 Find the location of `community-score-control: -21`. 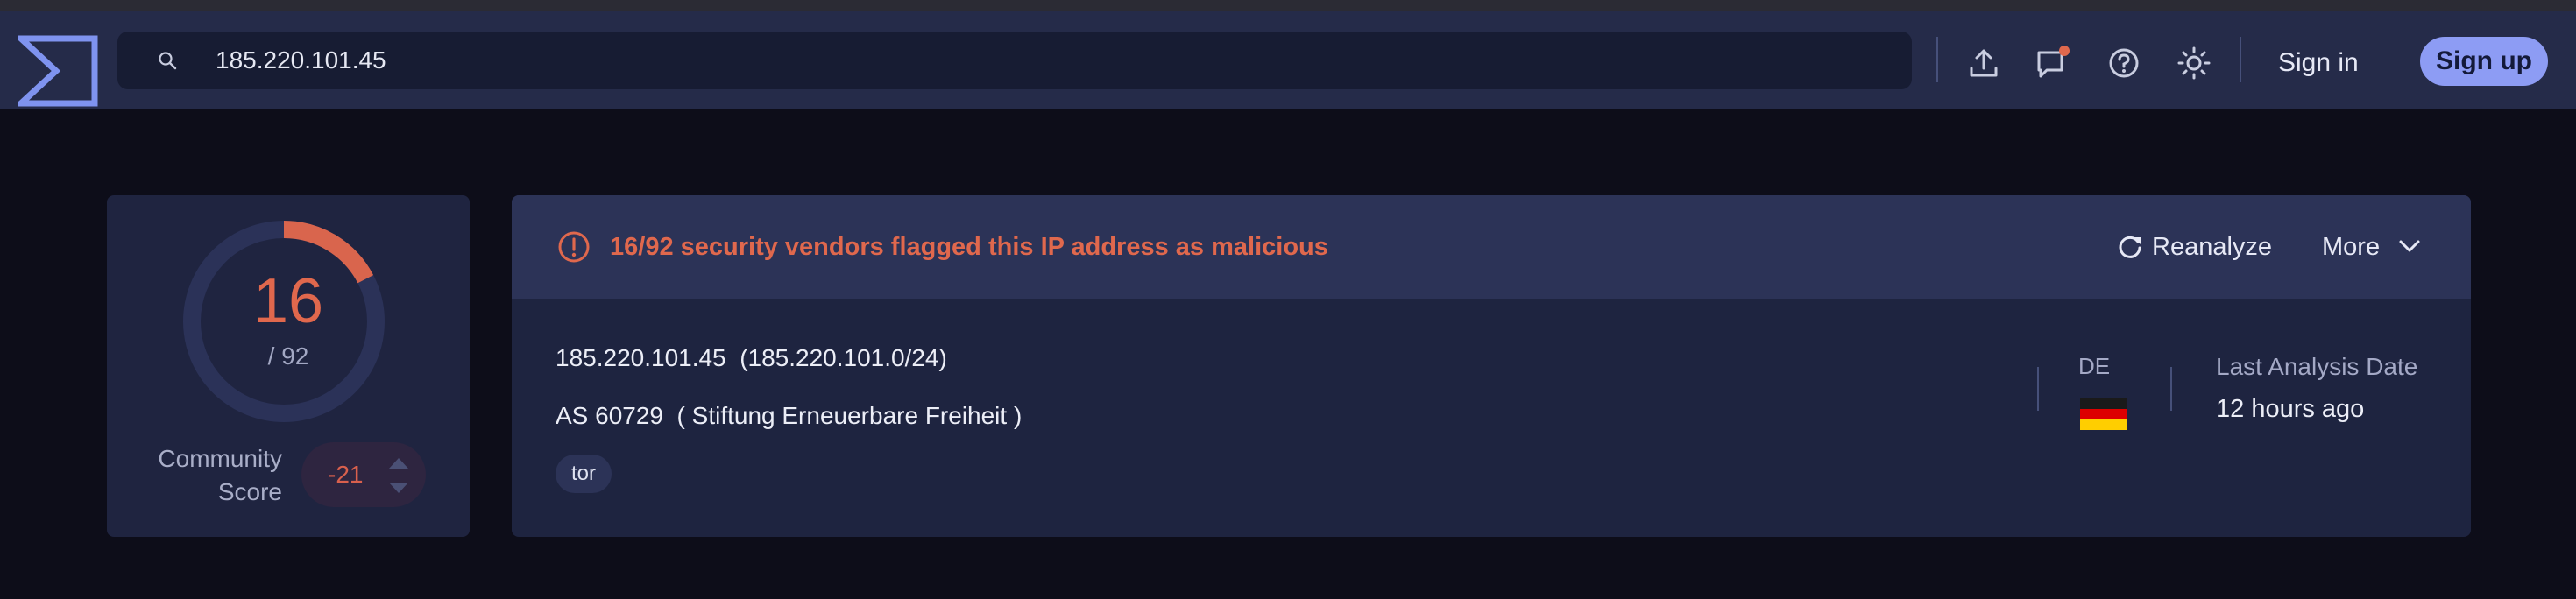

community-score-control: -21 is located at coordinates (363, 475).